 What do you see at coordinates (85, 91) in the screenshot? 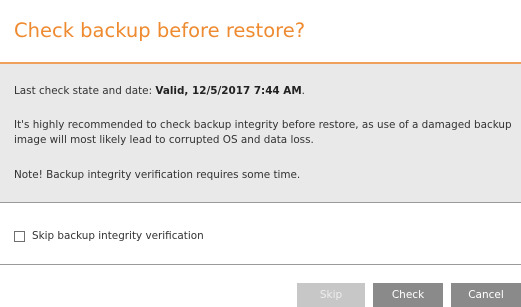
I see `last-check-prefix: Last check state and date:` at bounding box center [85, 91].